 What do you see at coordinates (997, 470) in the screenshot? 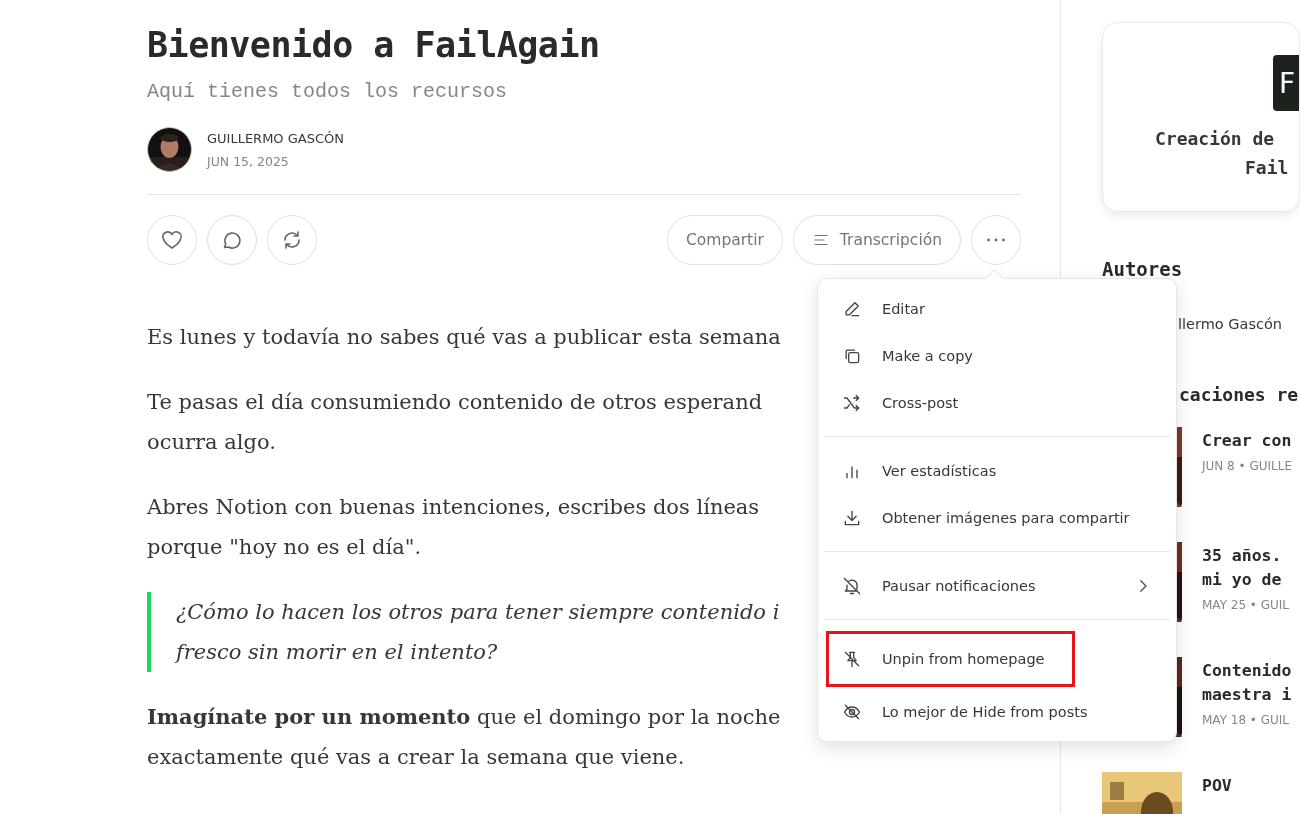
I see `menu-item: Ver estadísticas` at bounding box center [997, 470].